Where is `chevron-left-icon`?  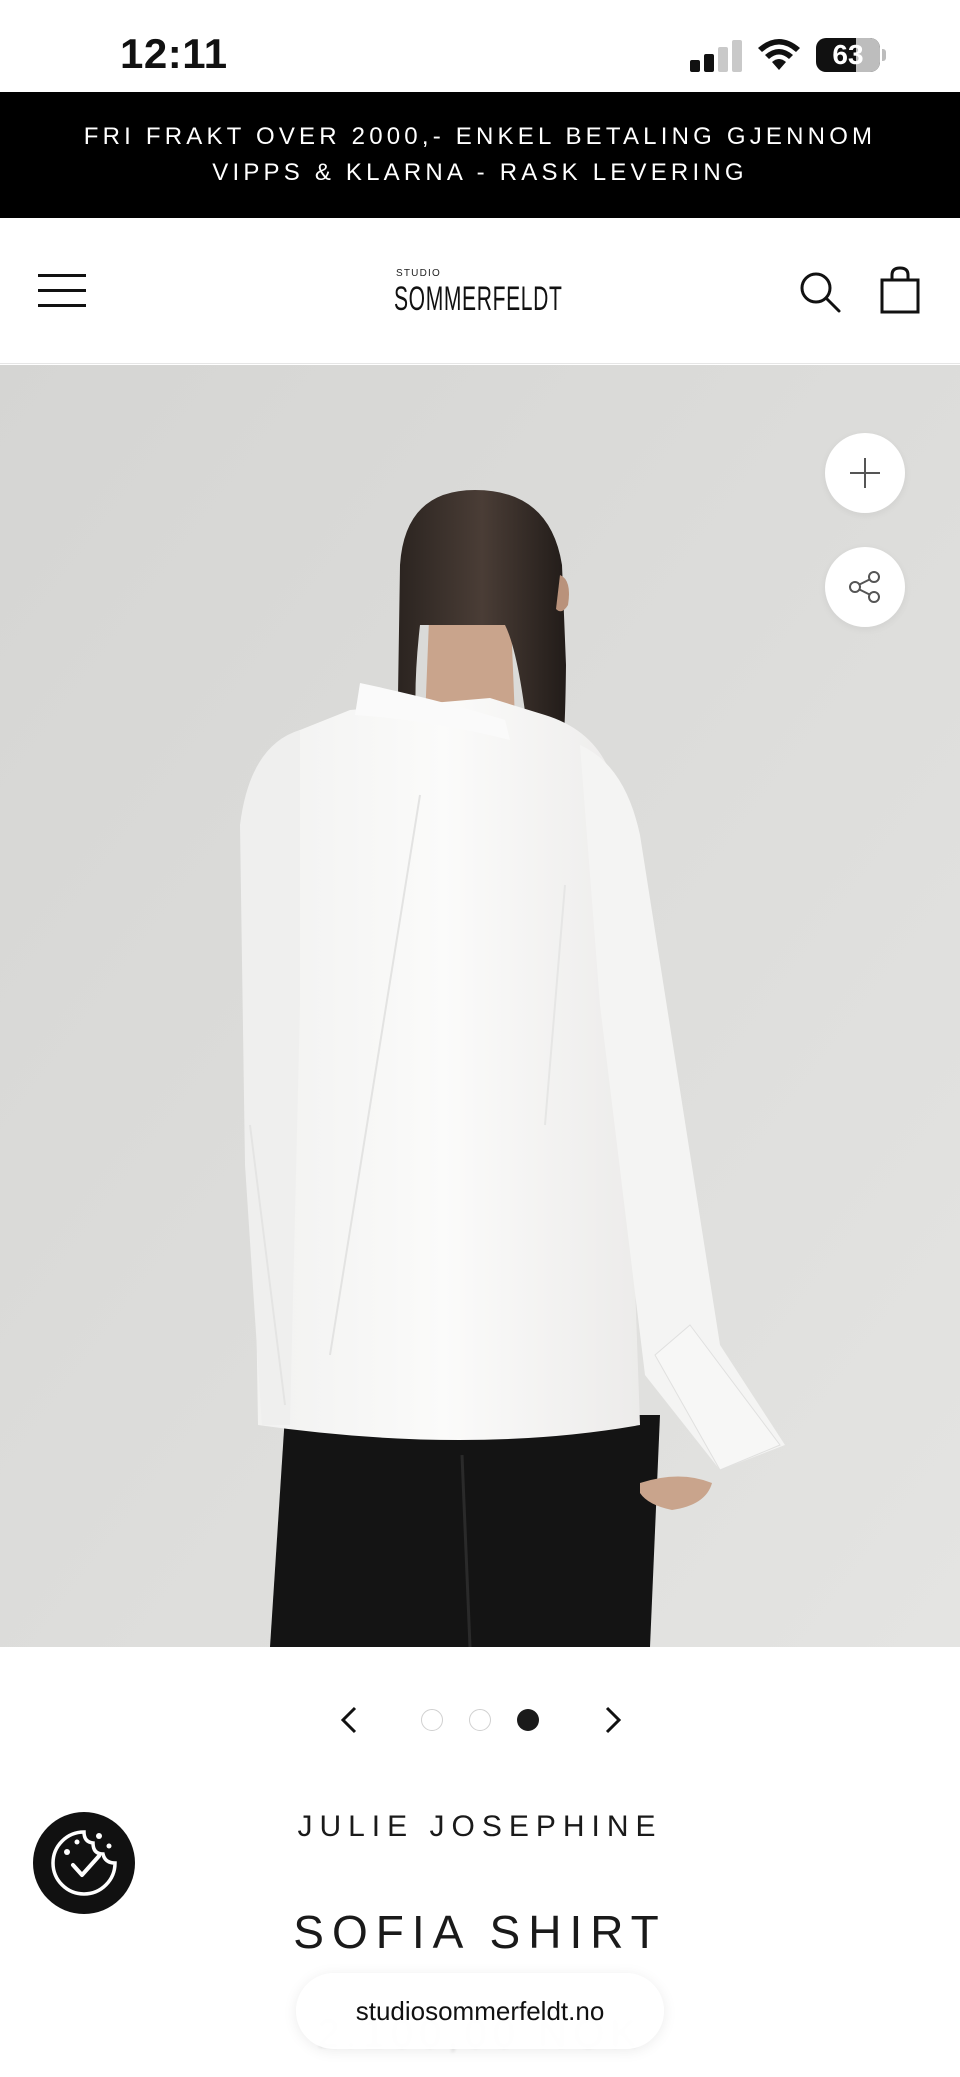 chevron-left-icon is located at coordinates (350, 1720).